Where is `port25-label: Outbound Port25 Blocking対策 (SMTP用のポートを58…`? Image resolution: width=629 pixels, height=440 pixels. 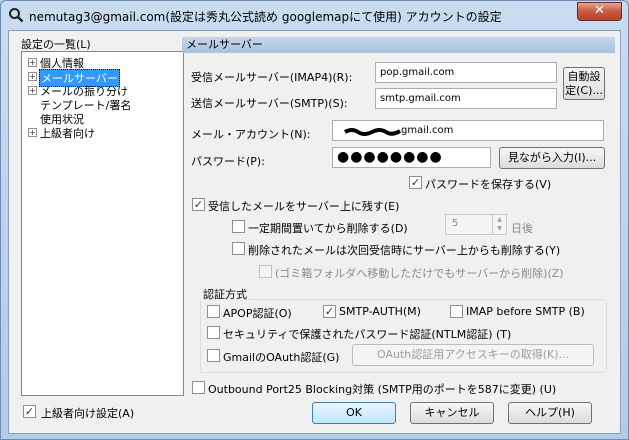 port25-label: Outbound Port25 Blocking対策 (SMTP用のポートを58… is located at coordinates (382, 389).